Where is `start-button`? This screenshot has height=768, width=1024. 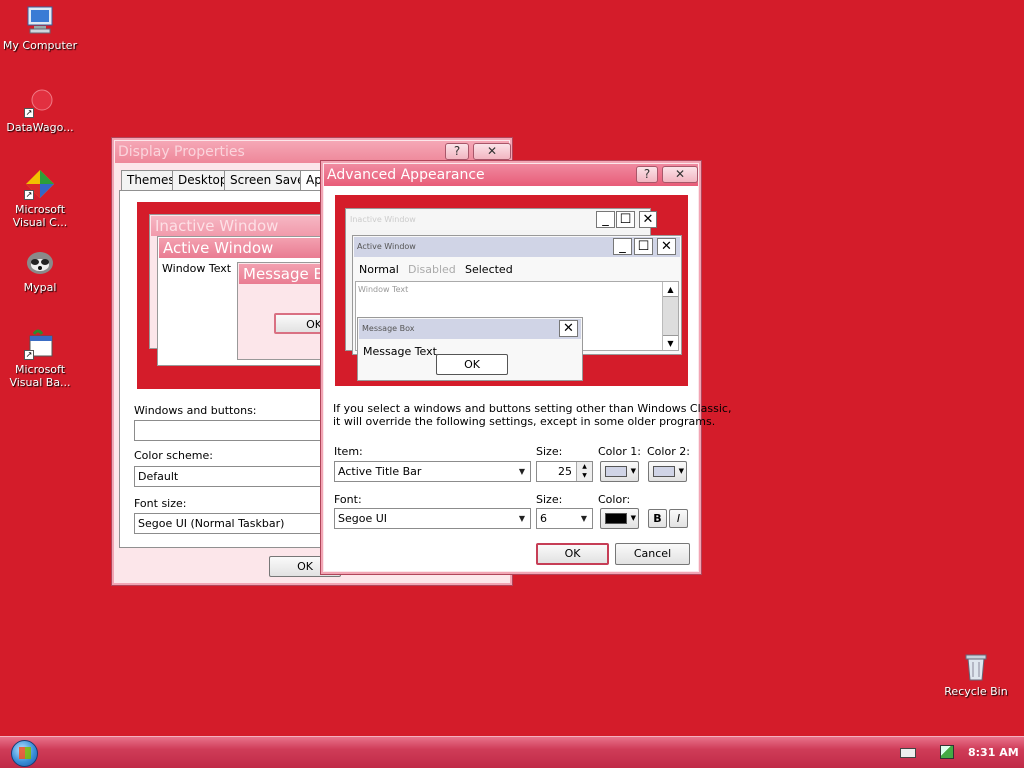 start-button is located at coordinates (24, 753).